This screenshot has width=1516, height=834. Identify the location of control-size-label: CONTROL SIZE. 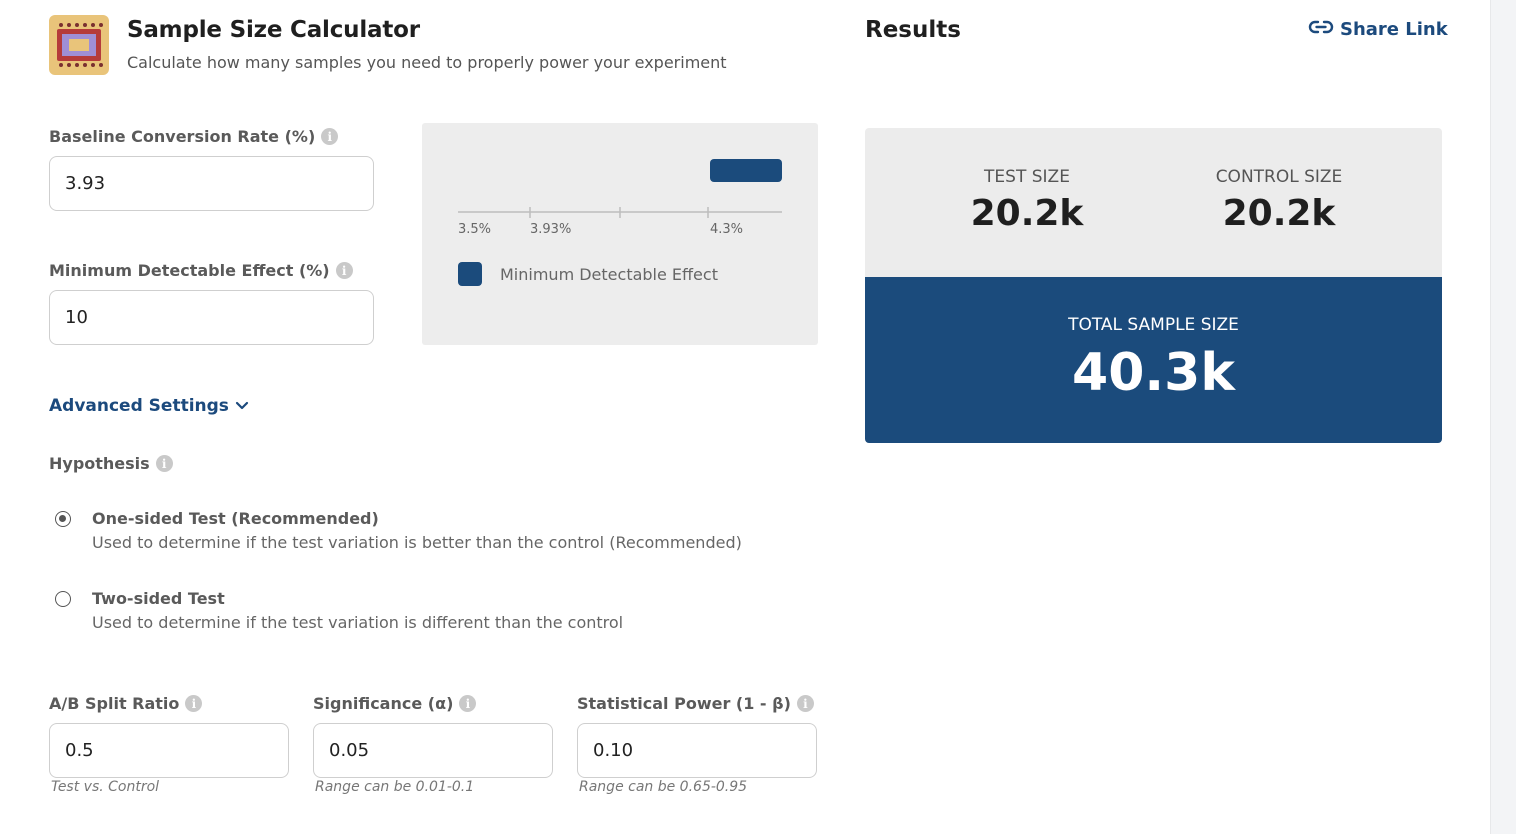
(1279, 177).